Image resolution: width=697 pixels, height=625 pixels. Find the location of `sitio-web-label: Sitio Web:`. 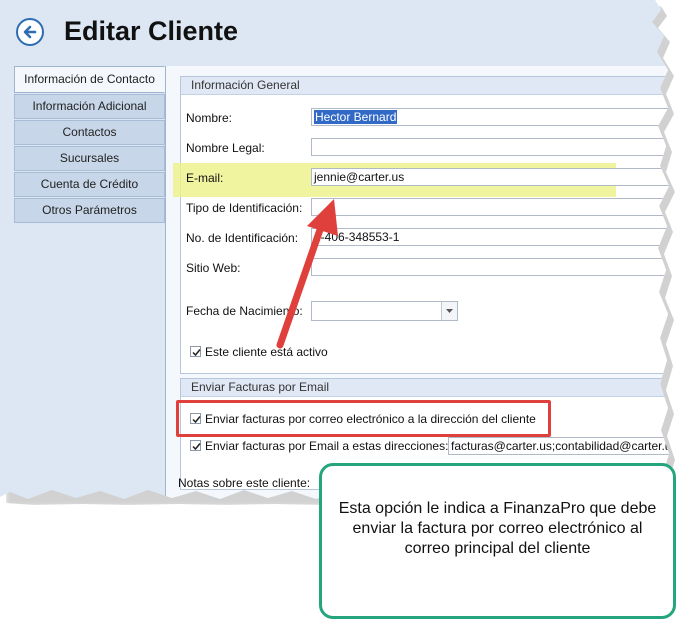

sitio-web-label: Sitio Web: is located at coordinates (213, 268).